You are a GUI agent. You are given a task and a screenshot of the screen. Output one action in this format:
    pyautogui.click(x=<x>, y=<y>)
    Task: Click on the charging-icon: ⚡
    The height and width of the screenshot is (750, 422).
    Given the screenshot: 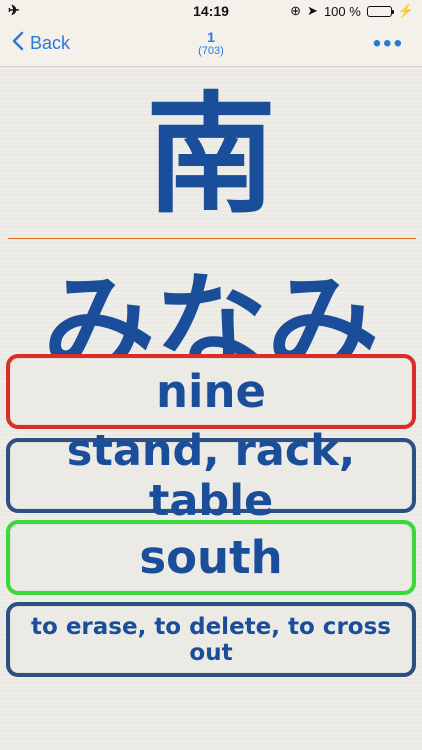 What is the action you would take?
    pyautogui.click(x=405, y=10)
    